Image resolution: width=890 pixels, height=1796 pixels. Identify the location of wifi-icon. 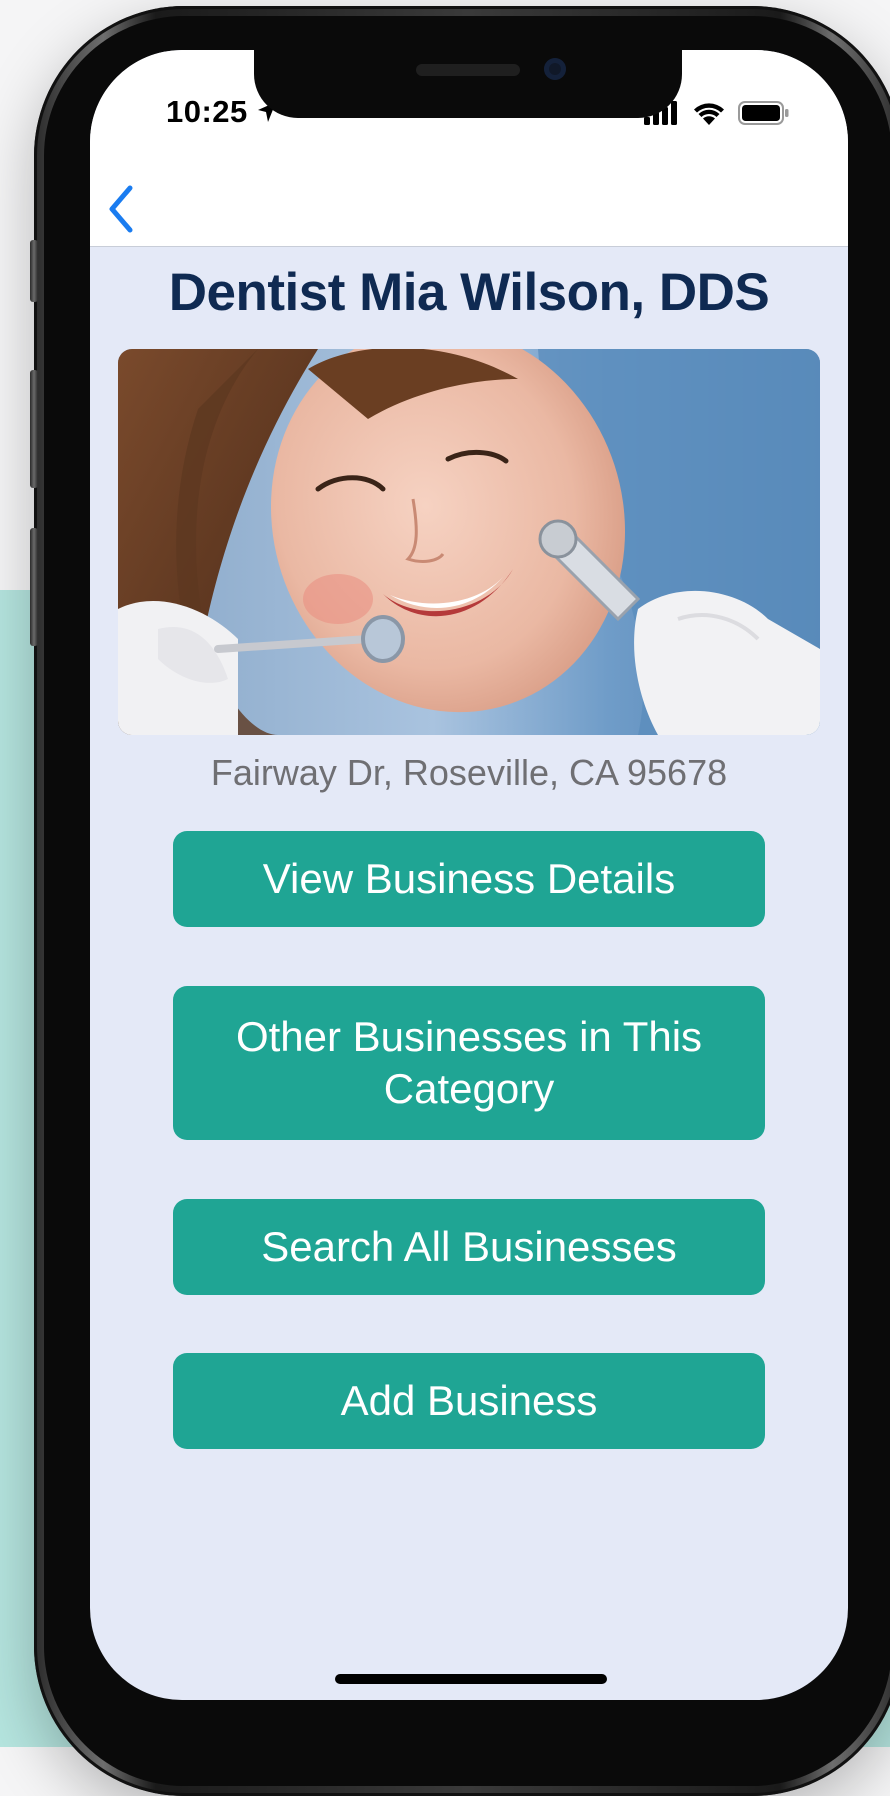
(709, 115).